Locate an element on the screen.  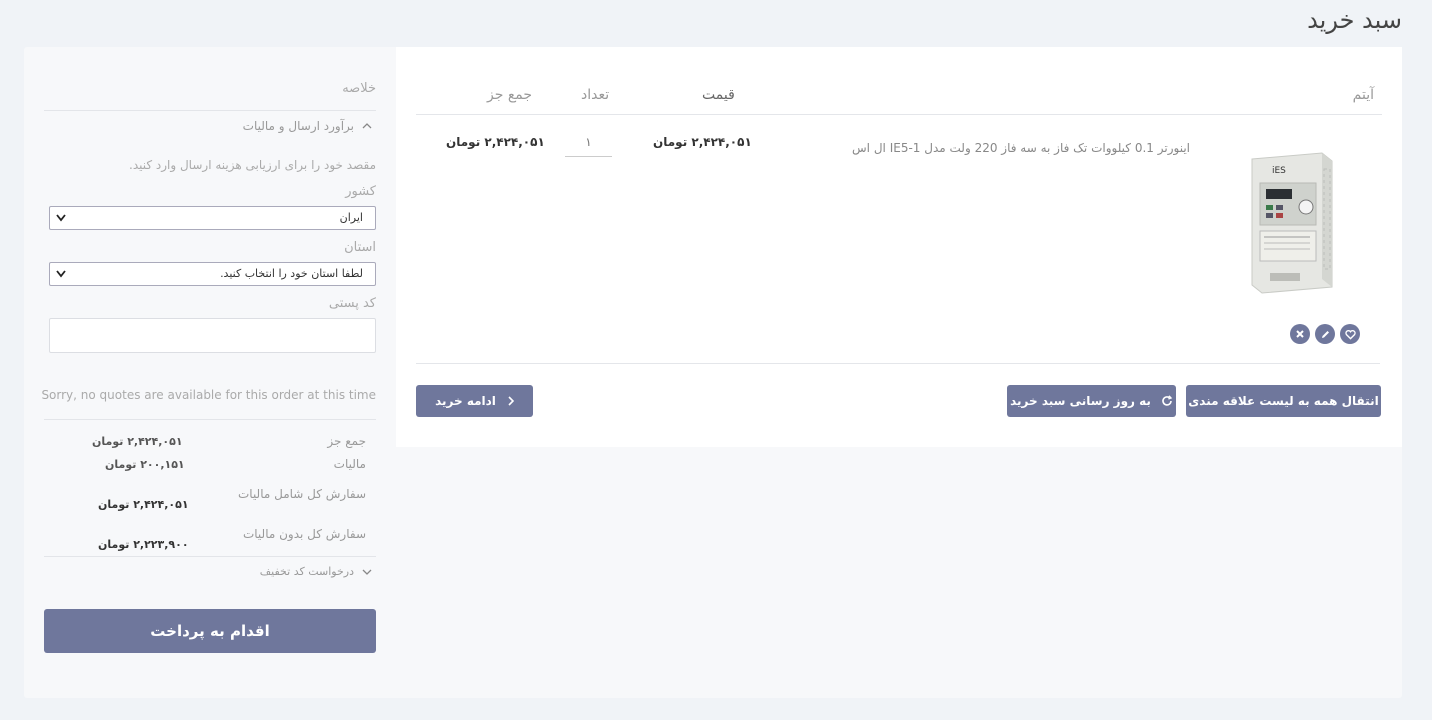
move-to-wishlist-button: انتقال همه به لیست علاقه مندی is located at coordinates (1283, 401).